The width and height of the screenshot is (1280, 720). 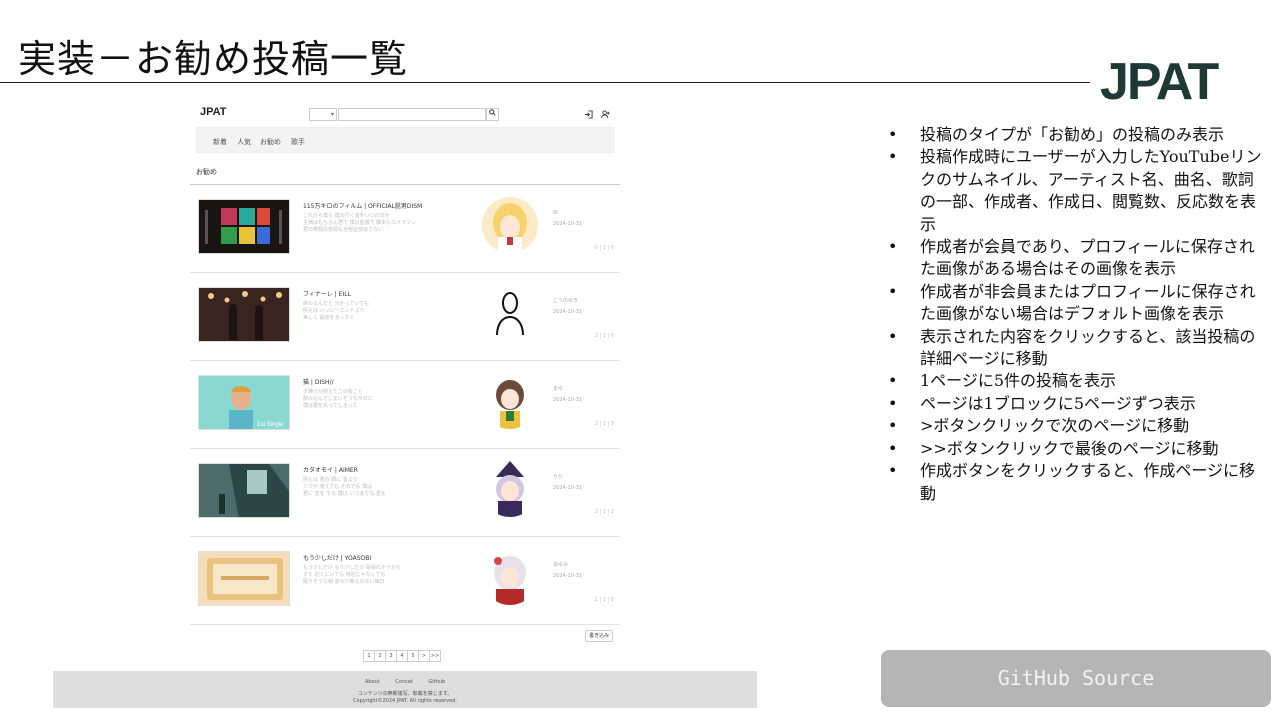 What do you see at coordinates (344, 575) in the screenshot?
I see `post-lyric-line: すぐ 近くにいても 特別じゃなくても` at bounding box center [344, 575].